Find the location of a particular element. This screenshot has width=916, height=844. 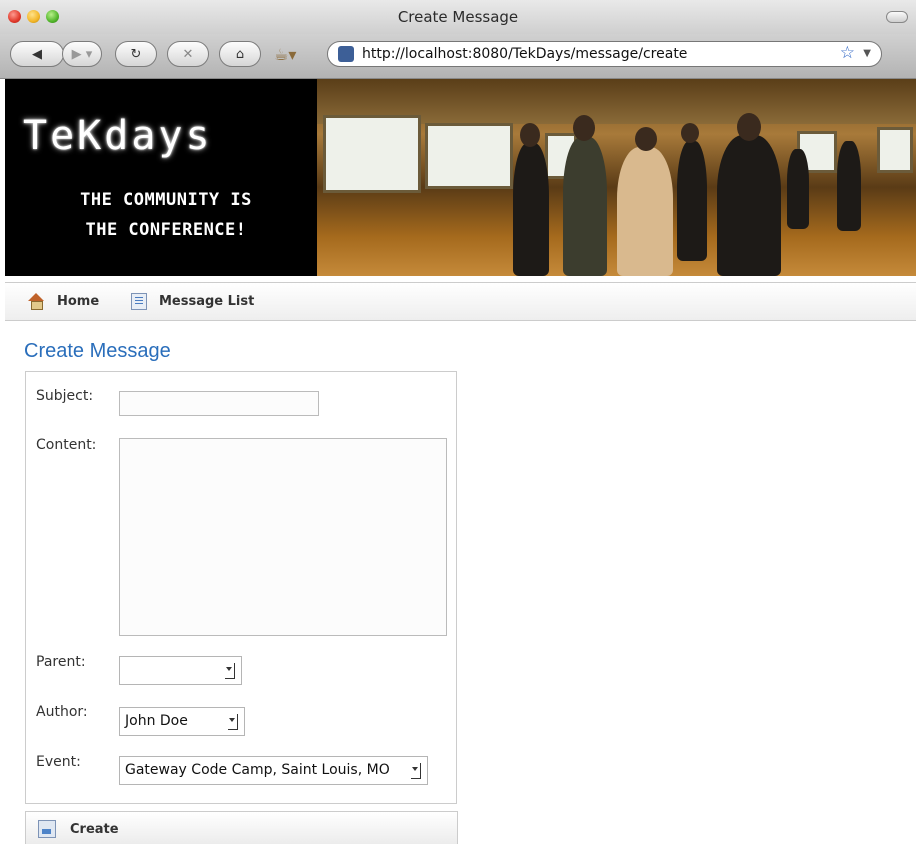

forward-icon: ▶ ▾ is located at coordinates (82, 54).